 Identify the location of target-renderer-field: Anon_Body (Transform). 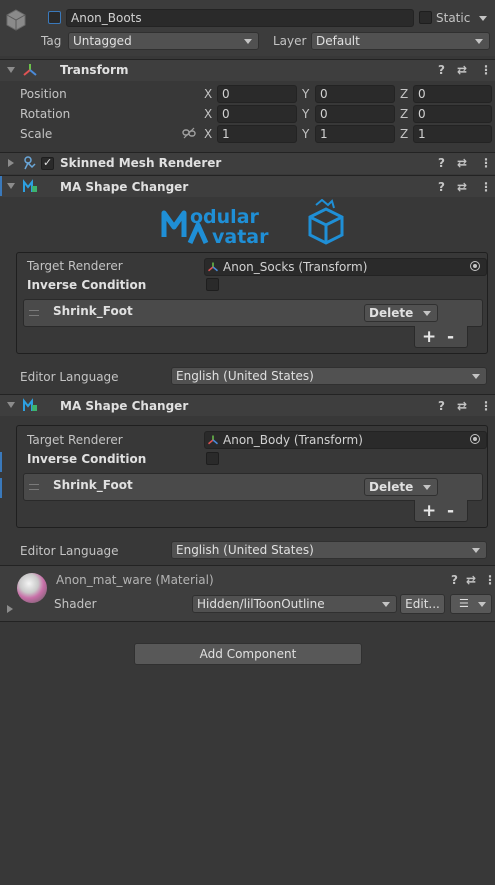
(345, 440).